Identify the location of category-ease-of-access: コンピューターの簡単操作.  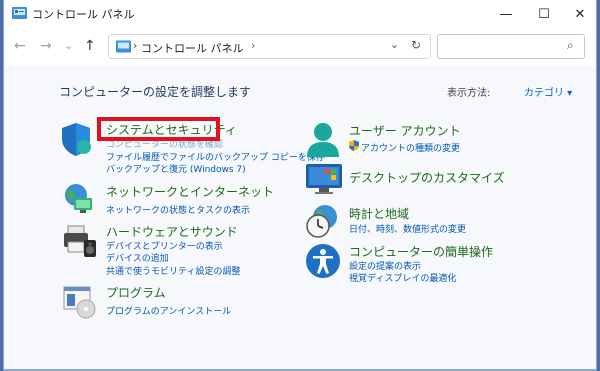
(421, 251).